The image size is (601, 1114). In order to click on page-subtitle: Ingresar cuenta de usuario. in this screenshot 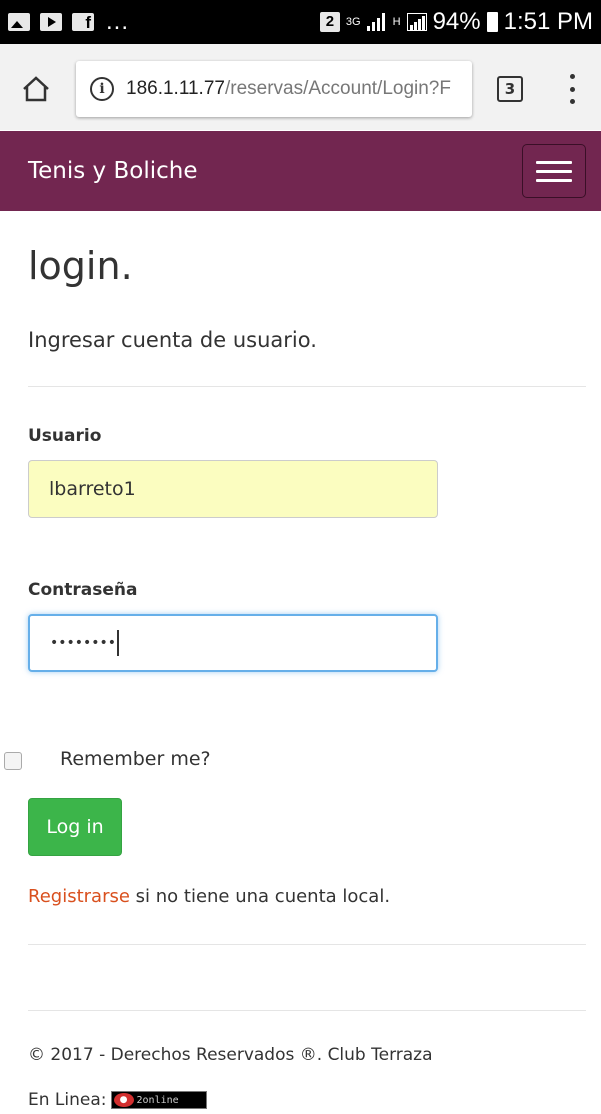, I will do `click(172, 340)`.